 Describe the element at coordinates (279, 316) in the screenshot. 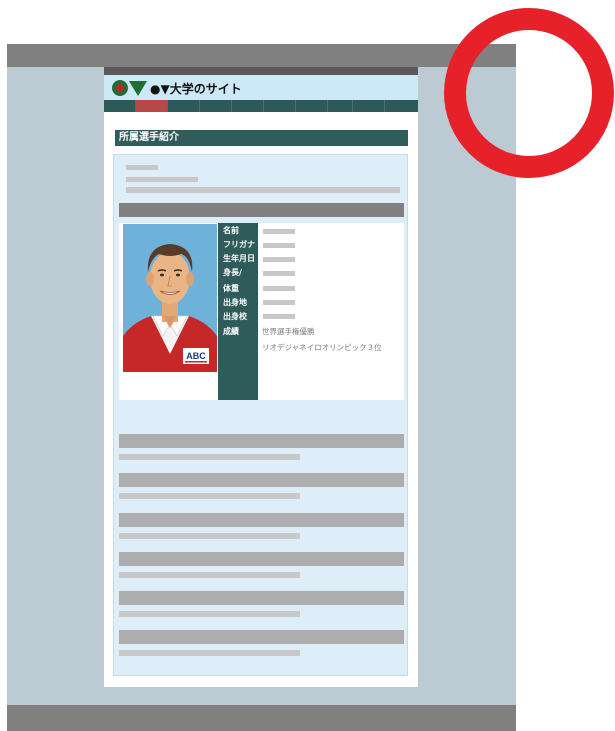

I see `value-placeholder-school` at that location.